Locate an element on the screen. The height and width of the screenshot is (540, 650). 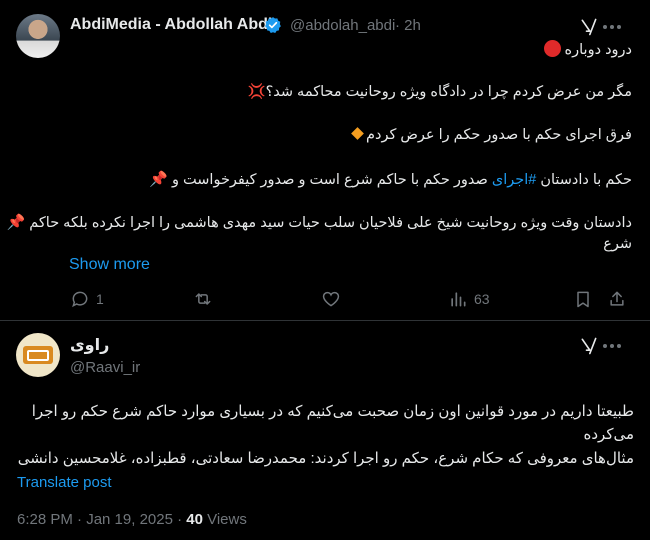
share-button is located at coordinates (617, 299).